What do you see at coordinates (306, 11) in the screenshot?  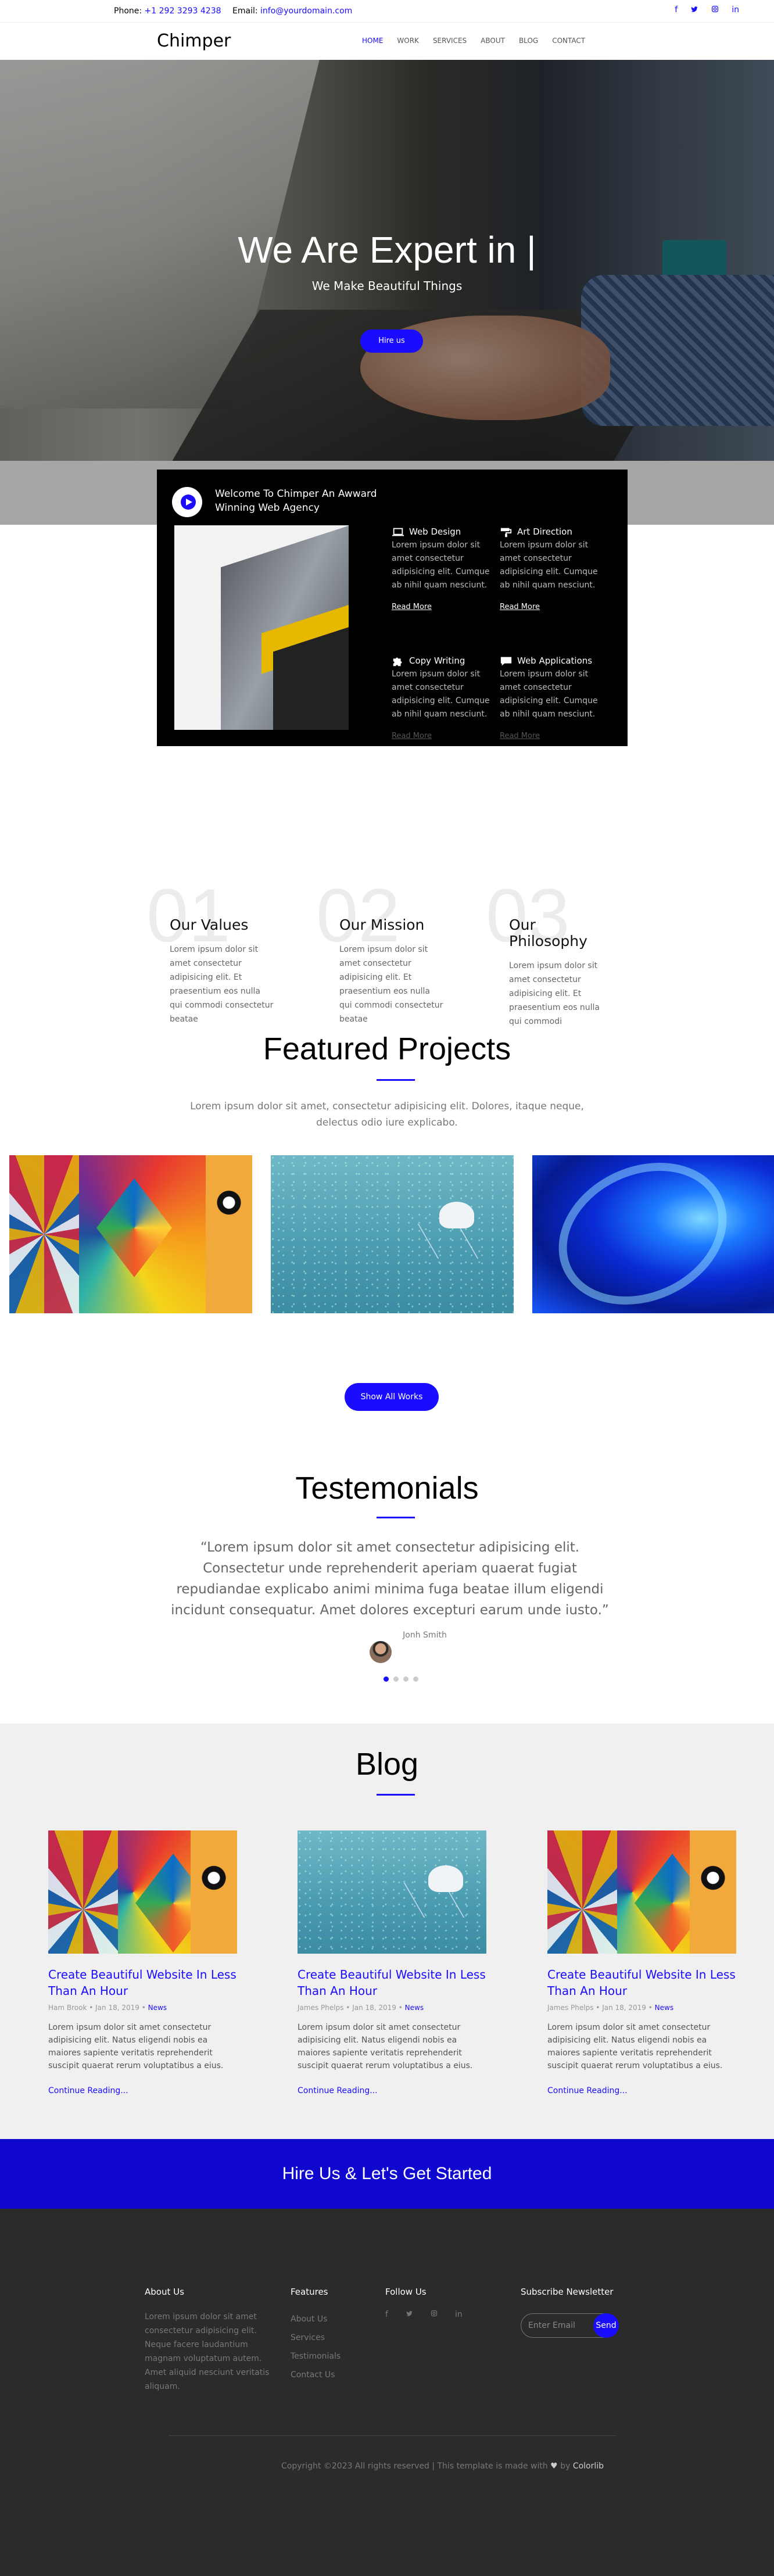 I see `email-link: info@yourdomain.com` at bounding box center [306, 11].